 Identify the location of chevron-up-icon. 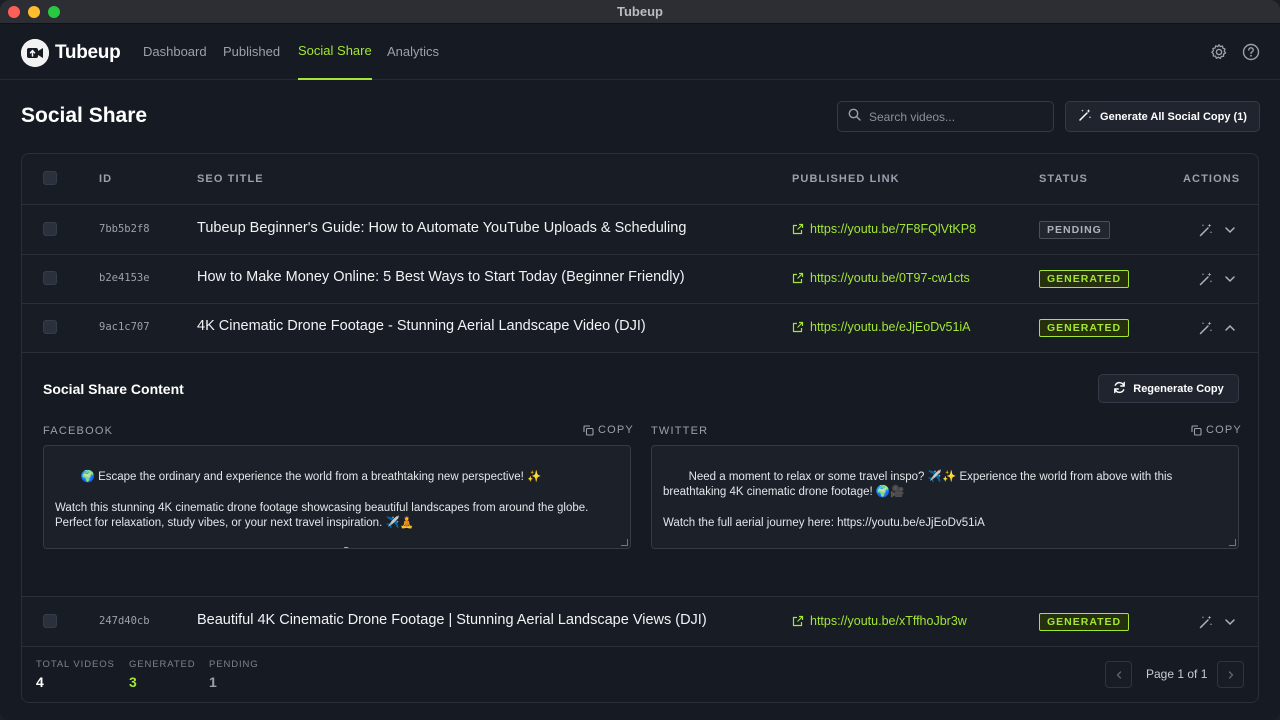
(1230, 328).